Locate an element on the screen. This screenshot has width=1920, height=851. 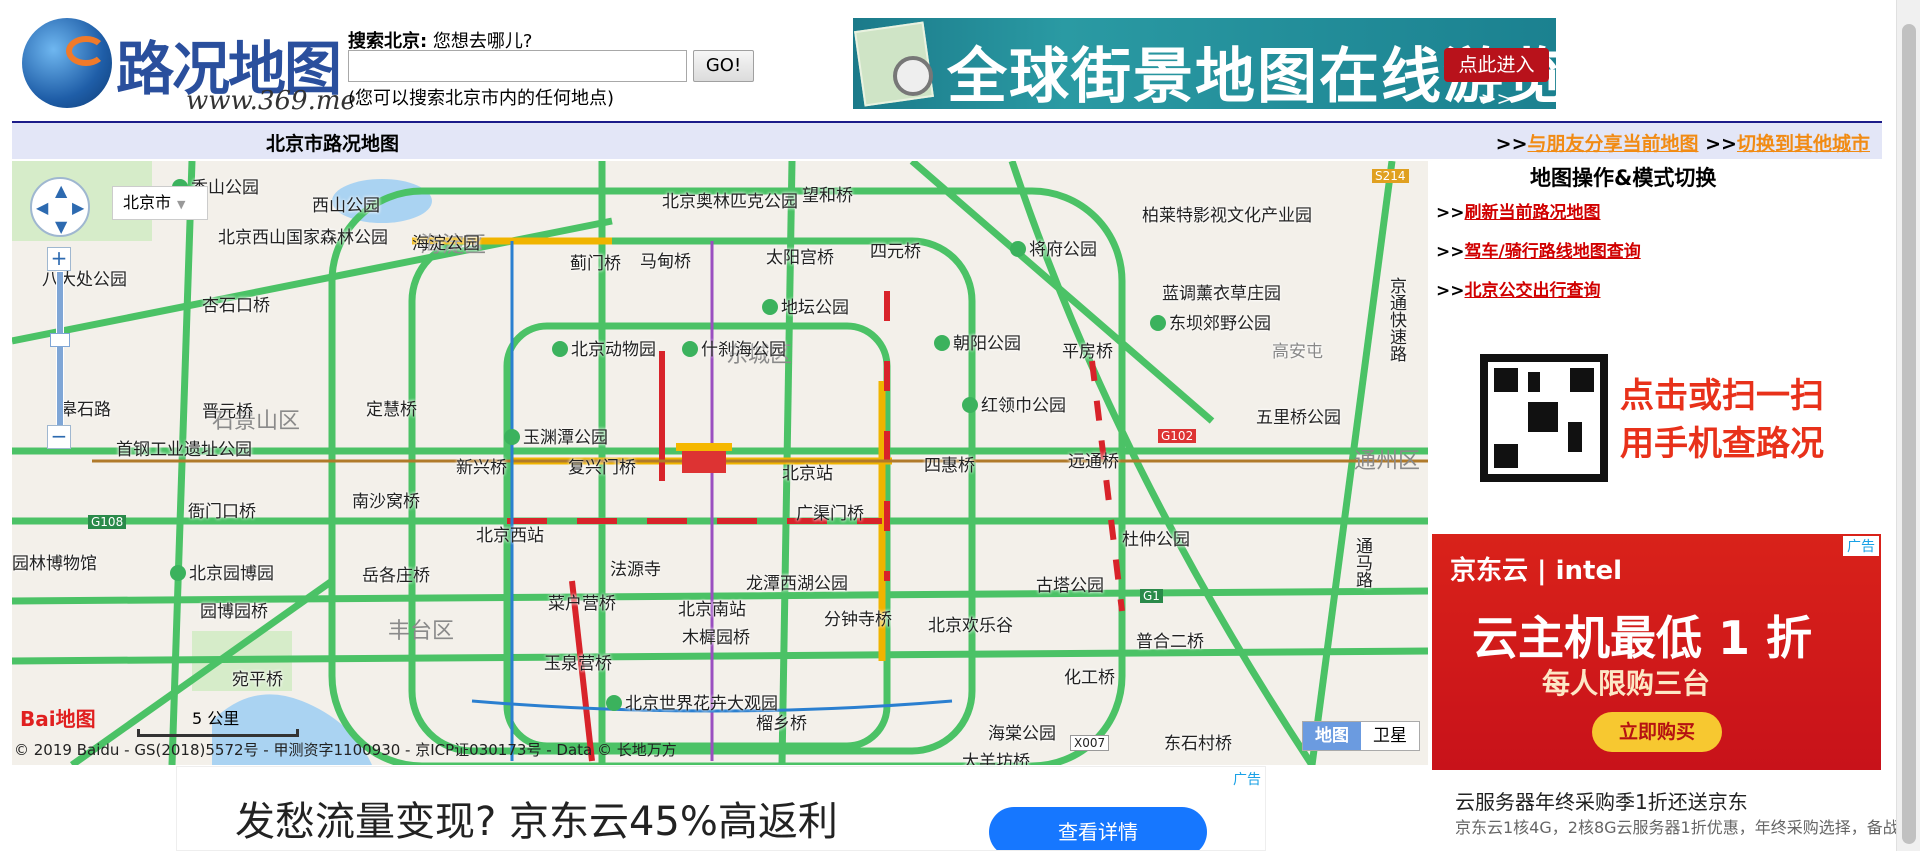
map-label: 杜仲公园 is located at coordinates (1156, 540).